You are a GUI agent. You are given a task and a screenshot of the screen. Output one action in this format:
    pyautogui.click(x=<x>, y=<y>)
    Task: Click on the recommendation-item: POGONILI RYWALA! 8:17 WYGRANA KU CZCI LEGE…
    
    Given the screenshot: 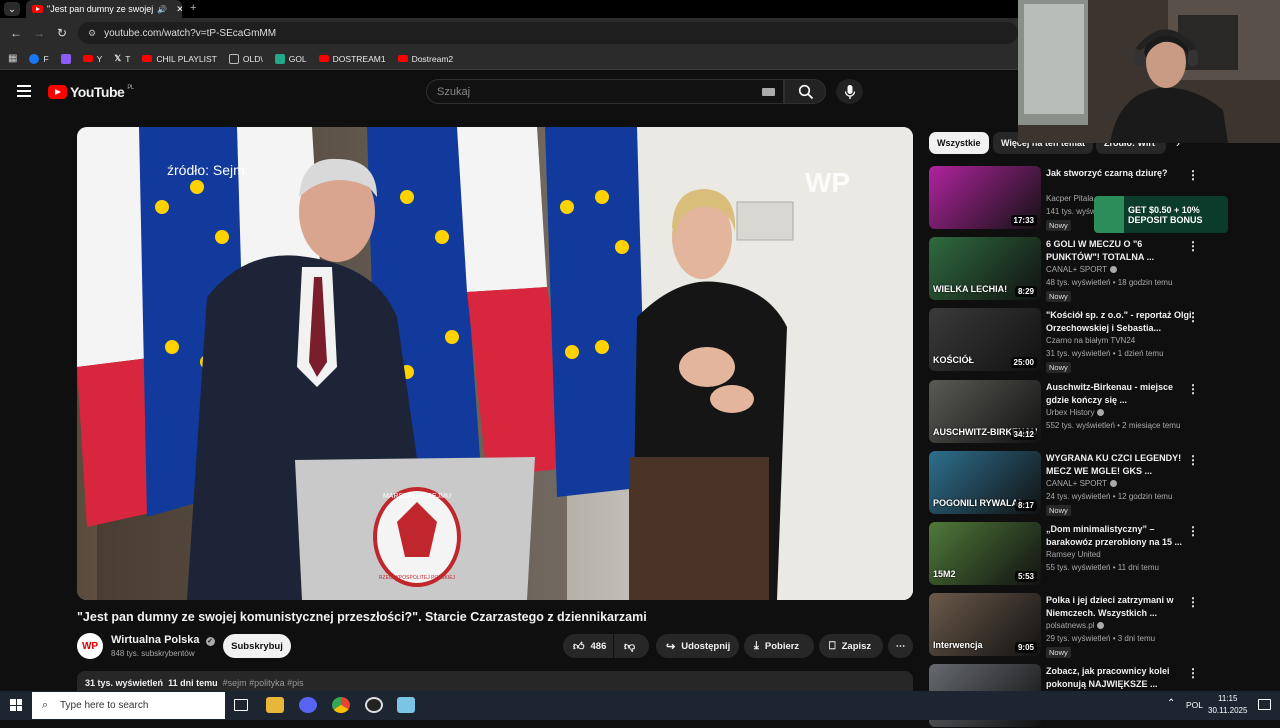 What is the action you would take?
    pyautogui.click(x=1079, y=483)
    